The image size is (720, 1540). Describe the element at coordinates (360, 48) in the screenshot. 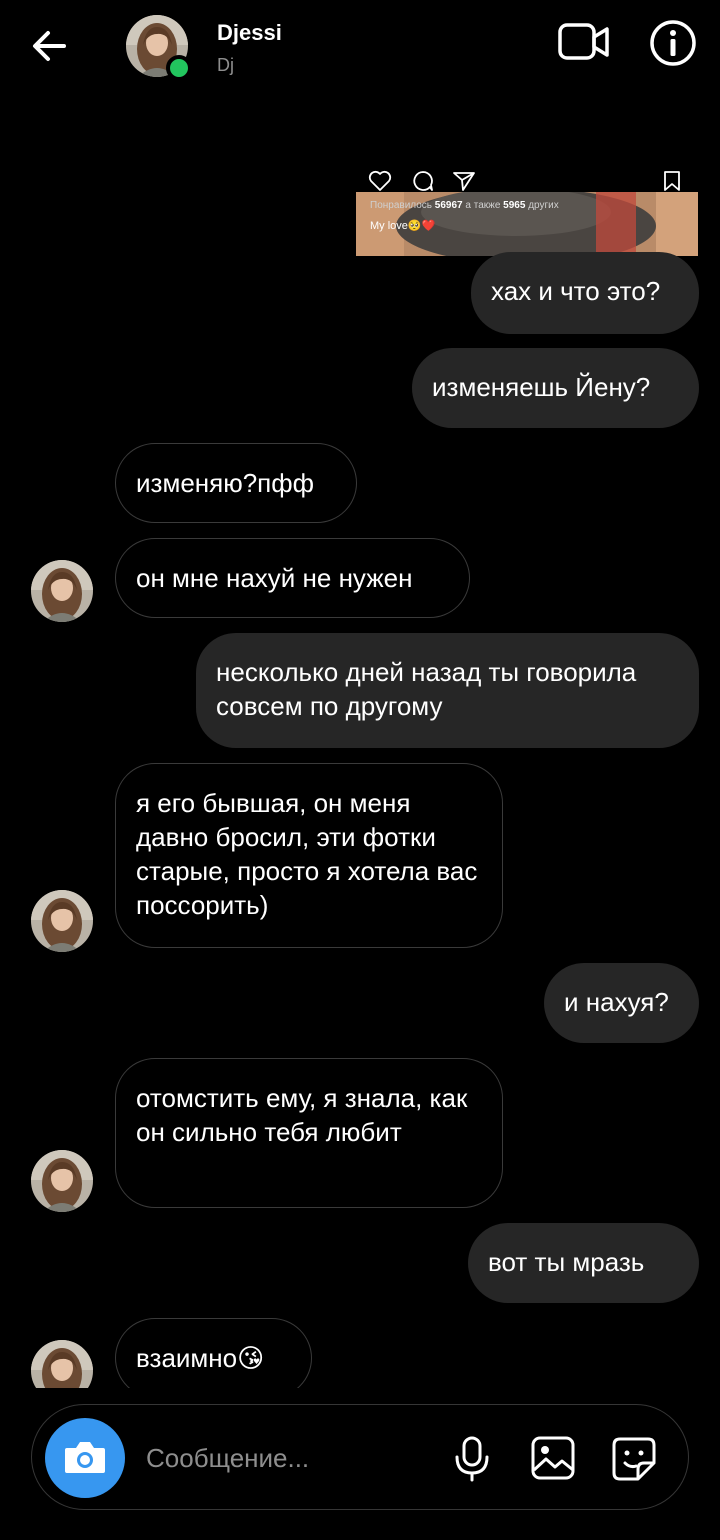

I see `chat-header: Djessi Dj` at that location.